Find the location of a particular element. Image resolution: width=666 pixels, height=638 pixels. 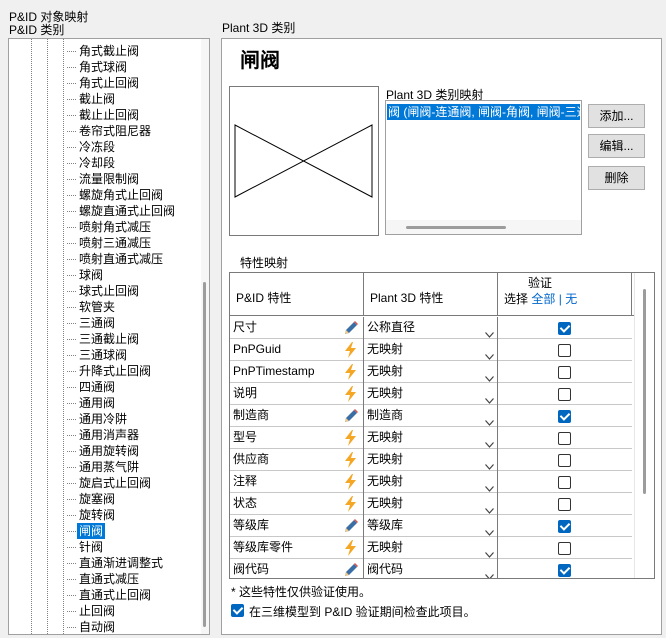

tree-item: 四通阀 is located at coordinates (91, 387).